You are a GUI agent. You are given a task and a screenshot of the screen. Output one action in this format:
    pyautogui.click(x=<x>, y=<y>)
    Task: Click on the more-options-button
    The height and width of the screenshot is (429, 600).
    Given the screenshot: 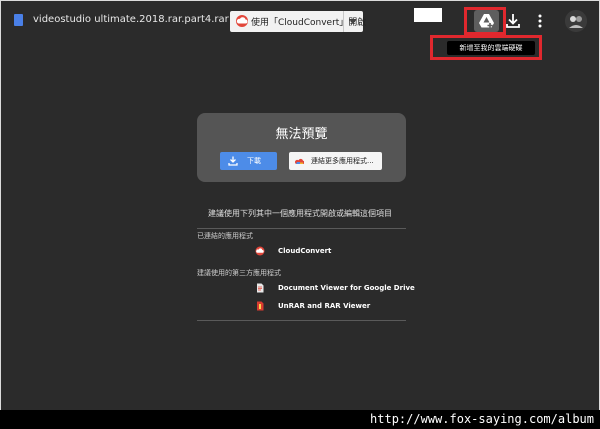 What is the action you would take?
    pyautogui.click(x=540, y=21)
    